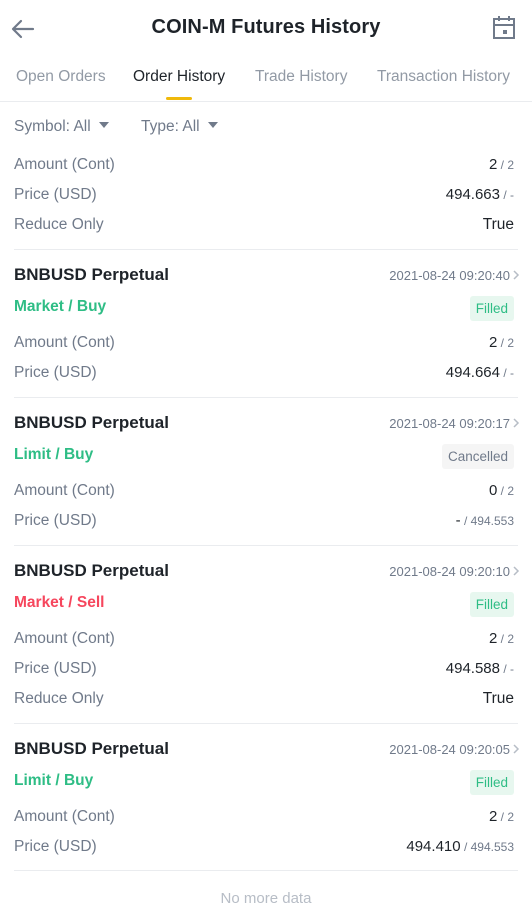 This screenshot has width=532, height=916. Describe the element at coordinates (61, 77) in the screenshot. I see `tab-open-orders: Open Orders` at that location.